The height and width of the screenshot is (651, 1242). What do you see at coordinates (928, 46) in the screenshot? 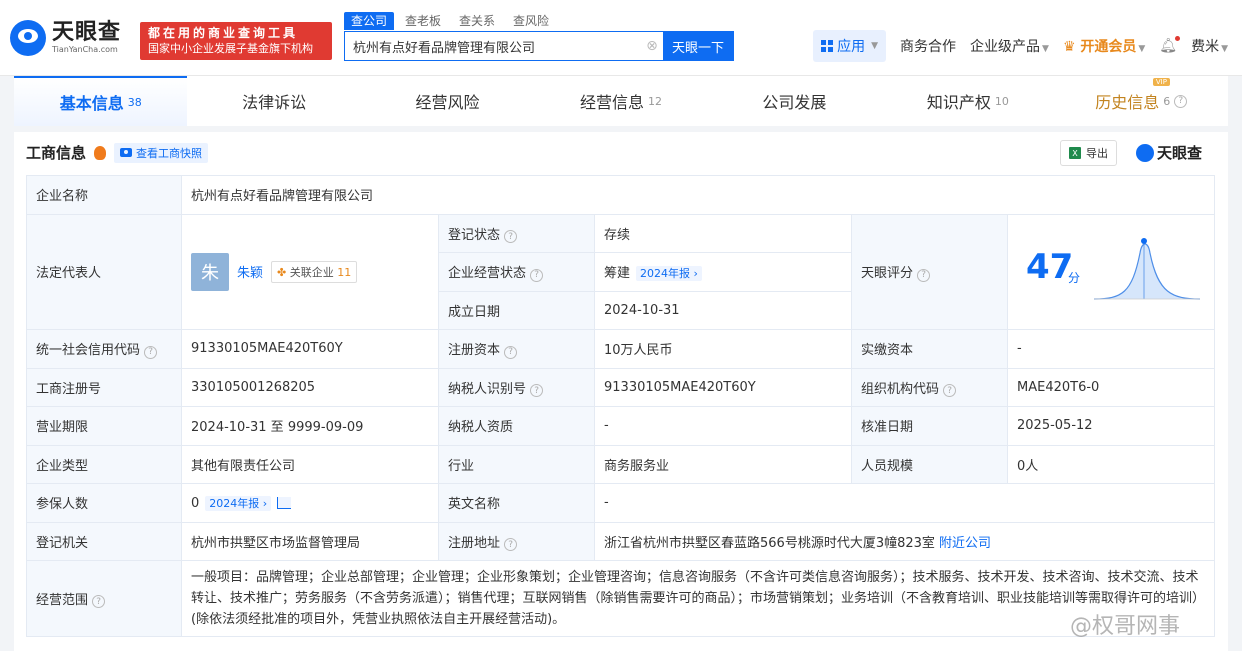
I see `business-coop-link: 商务合作` at bounding box center [928, 46].